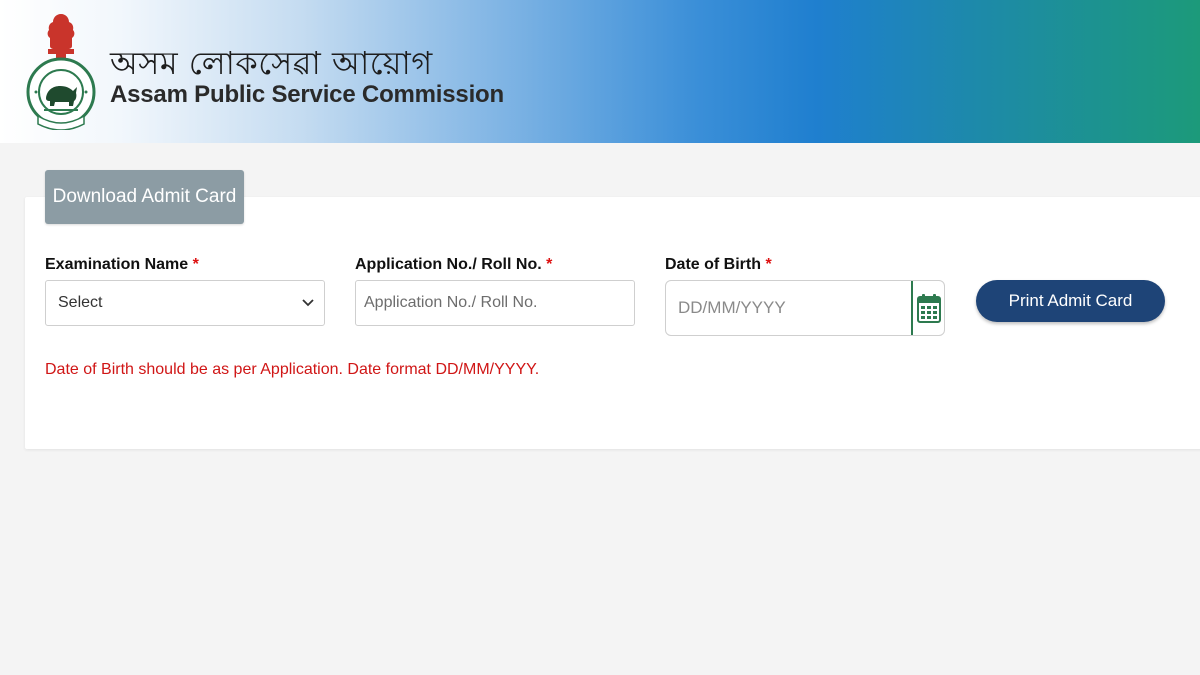 This screenshot has width=1200, height=675. Describe the element at coordinates (185, 303) in the screenshot. I see `exam-name-select: Select` at that location.